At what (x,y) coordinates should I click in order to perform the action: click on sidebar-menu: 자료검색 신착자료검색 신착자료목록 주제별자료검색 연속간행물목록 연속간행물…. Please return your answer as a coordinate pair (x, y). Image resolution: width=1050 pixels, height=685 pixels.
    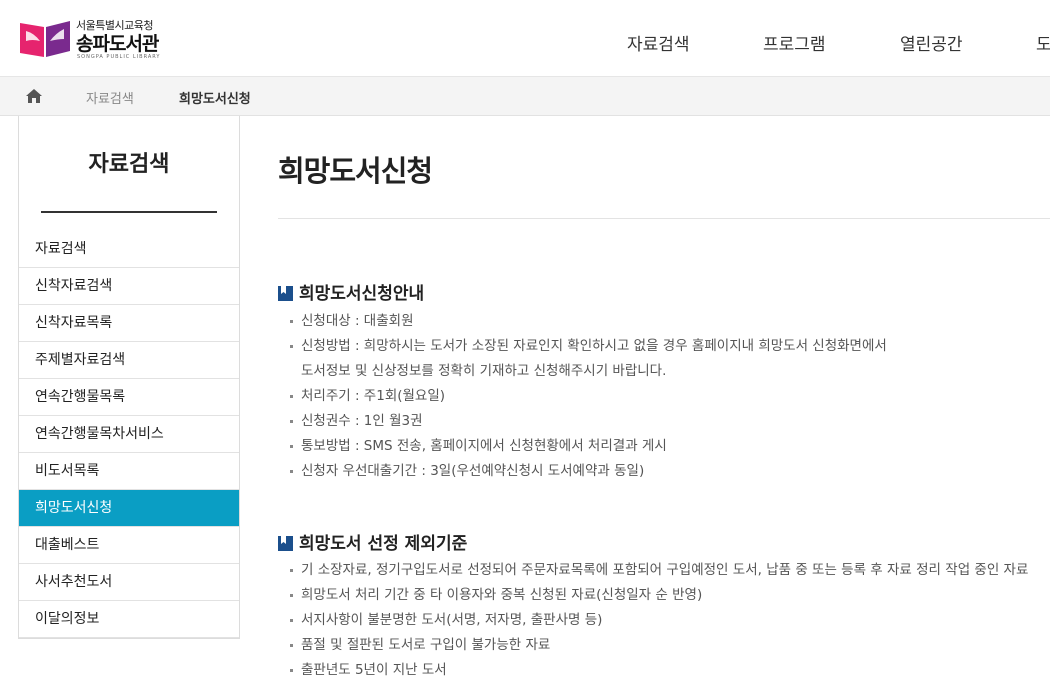
    Looking at the image, I should click on (129, 434).